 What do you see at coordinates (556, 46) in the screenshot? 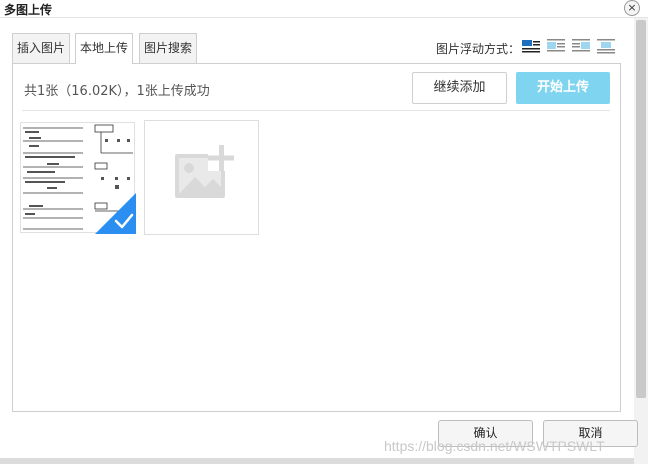
I see `float-left-icon` at bounding box center [556, 46].